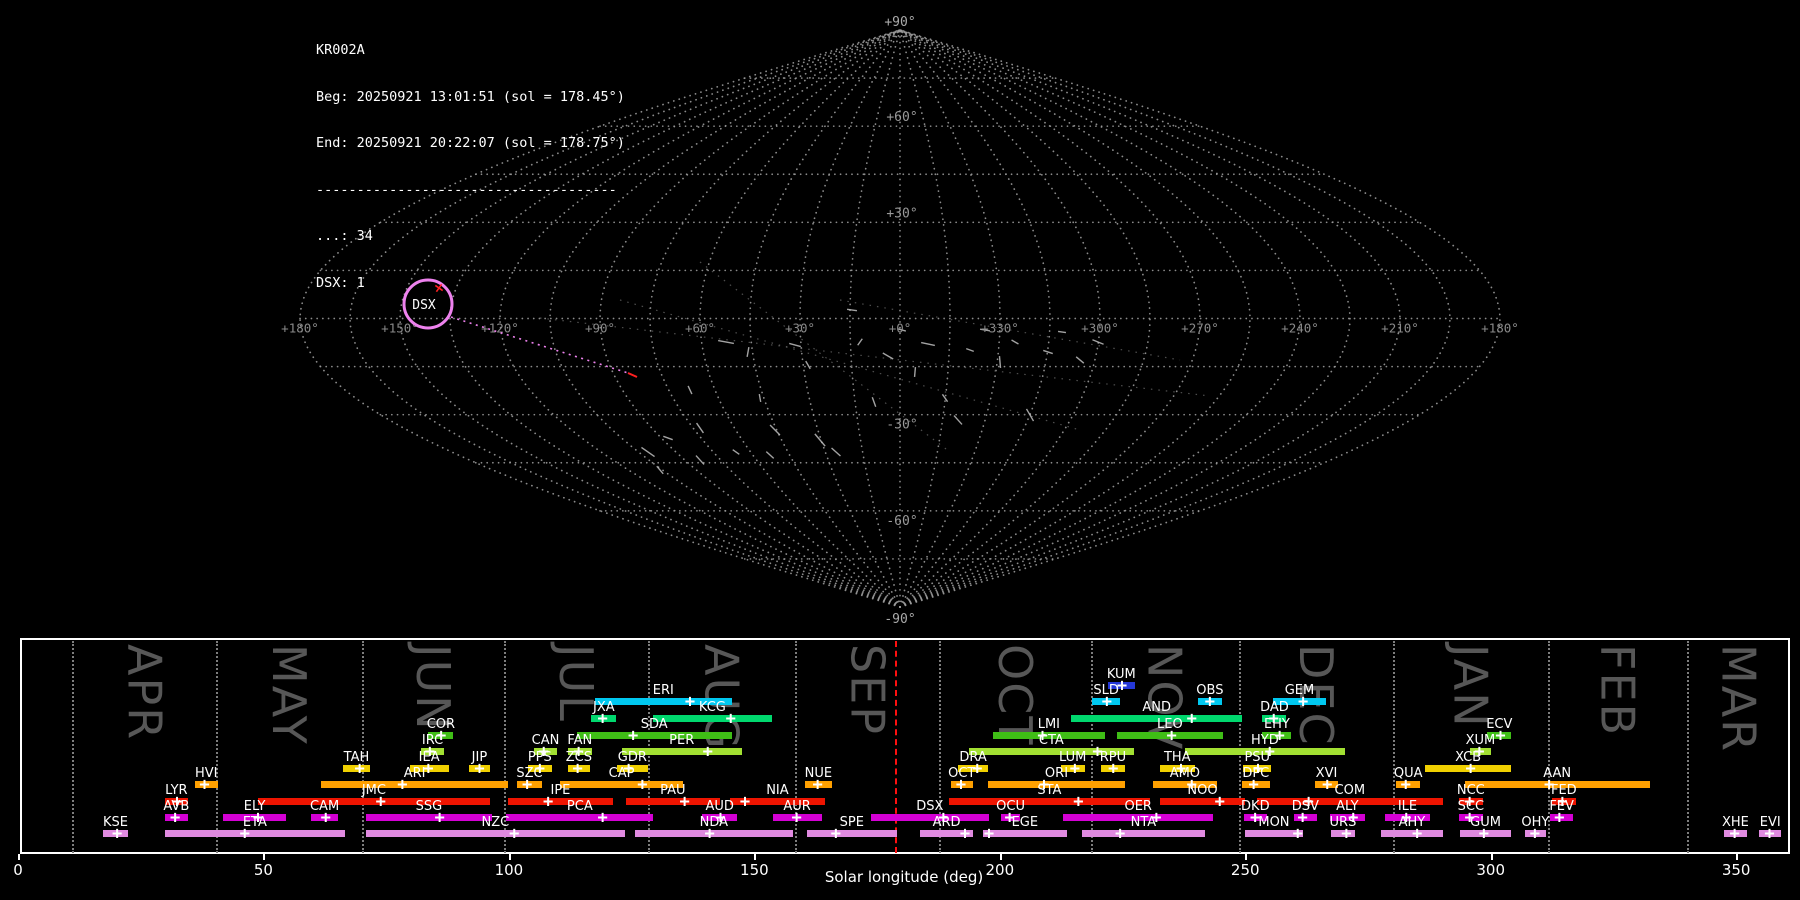 This screenshot has height=900, width=1800. Describe the element at coordinates (1106, 702) in the screenshot. I see `shower-peak-sld: +` at that location.